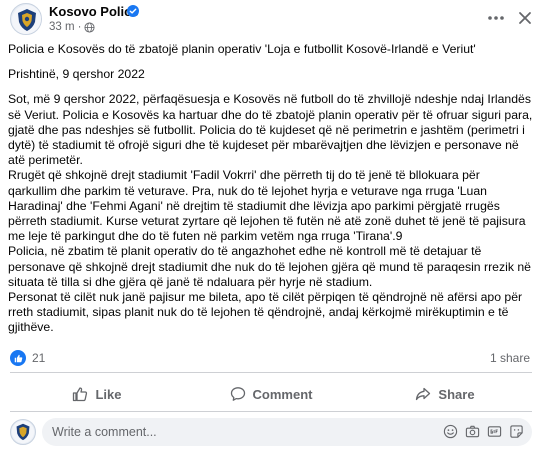 The height and width of the screenshot is (451, 542). Describe the element at coordinates (496, 18) in the screenshot. I see `more-options-icon` at that location.